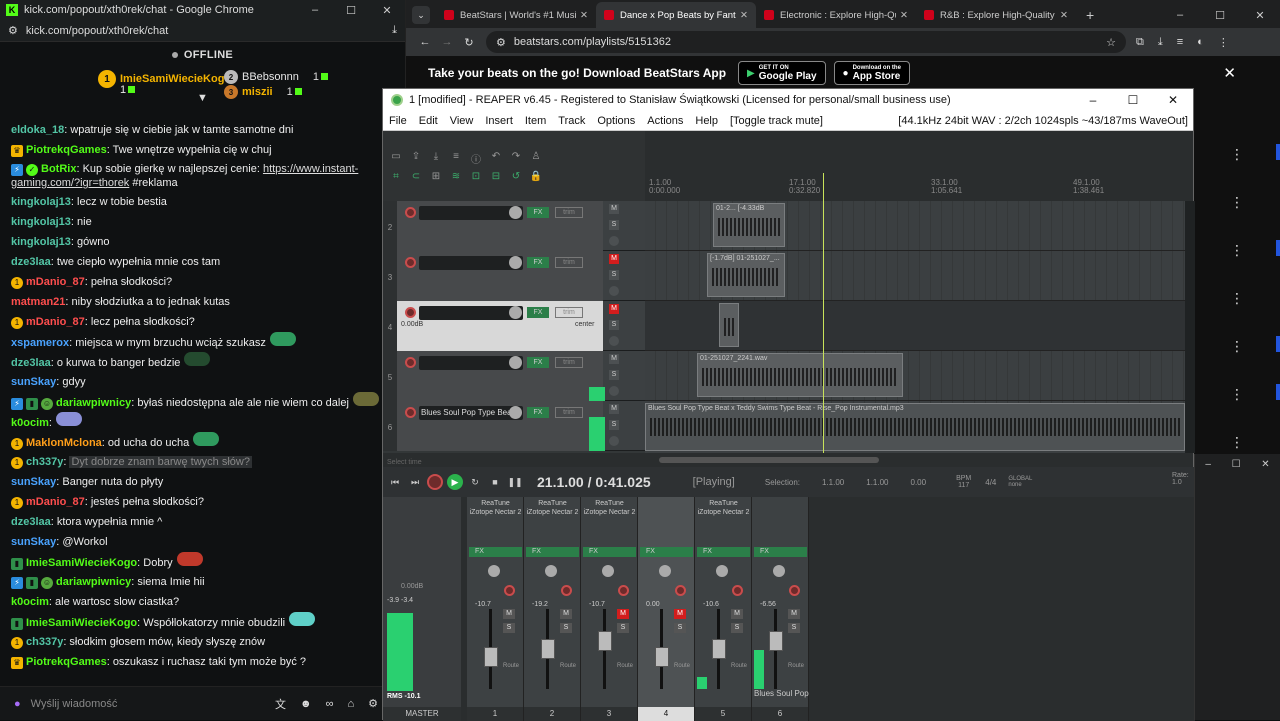  Describe the element at coordinates (516, 157) in the screenshot. I see `redo-icon: ↷` at that location.